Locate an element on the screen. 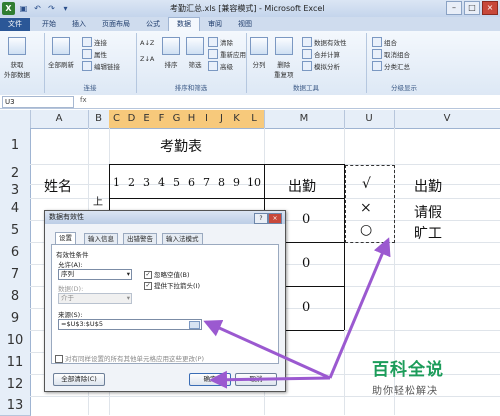 The height and width of the screenshot is (416, 500). watermark-title: 百科全说 is located at coordinates (408, 370).